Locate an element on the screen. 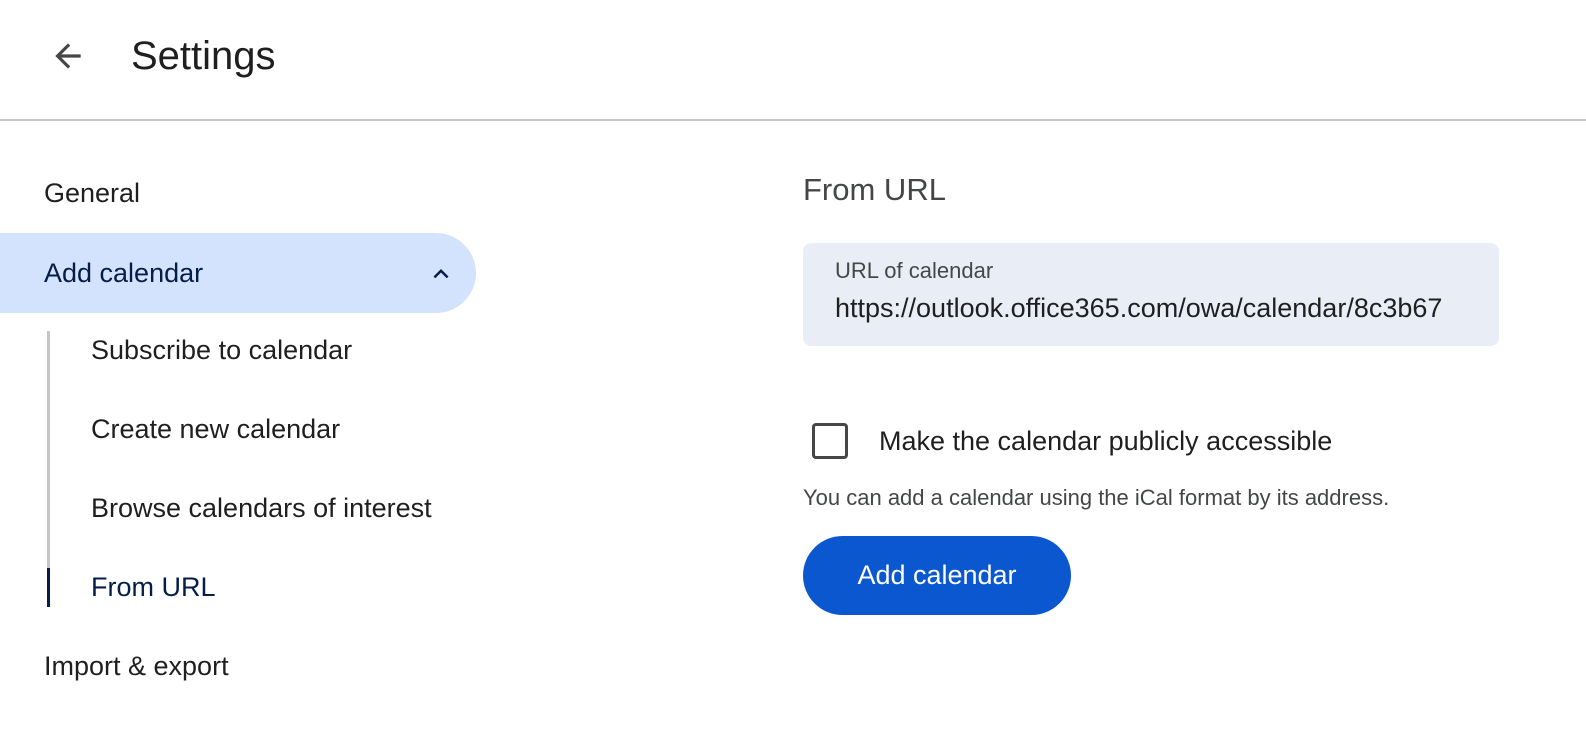 This screenshot has height=750, width=1586. chevron-up-icon is located at coordinates (441, 274).